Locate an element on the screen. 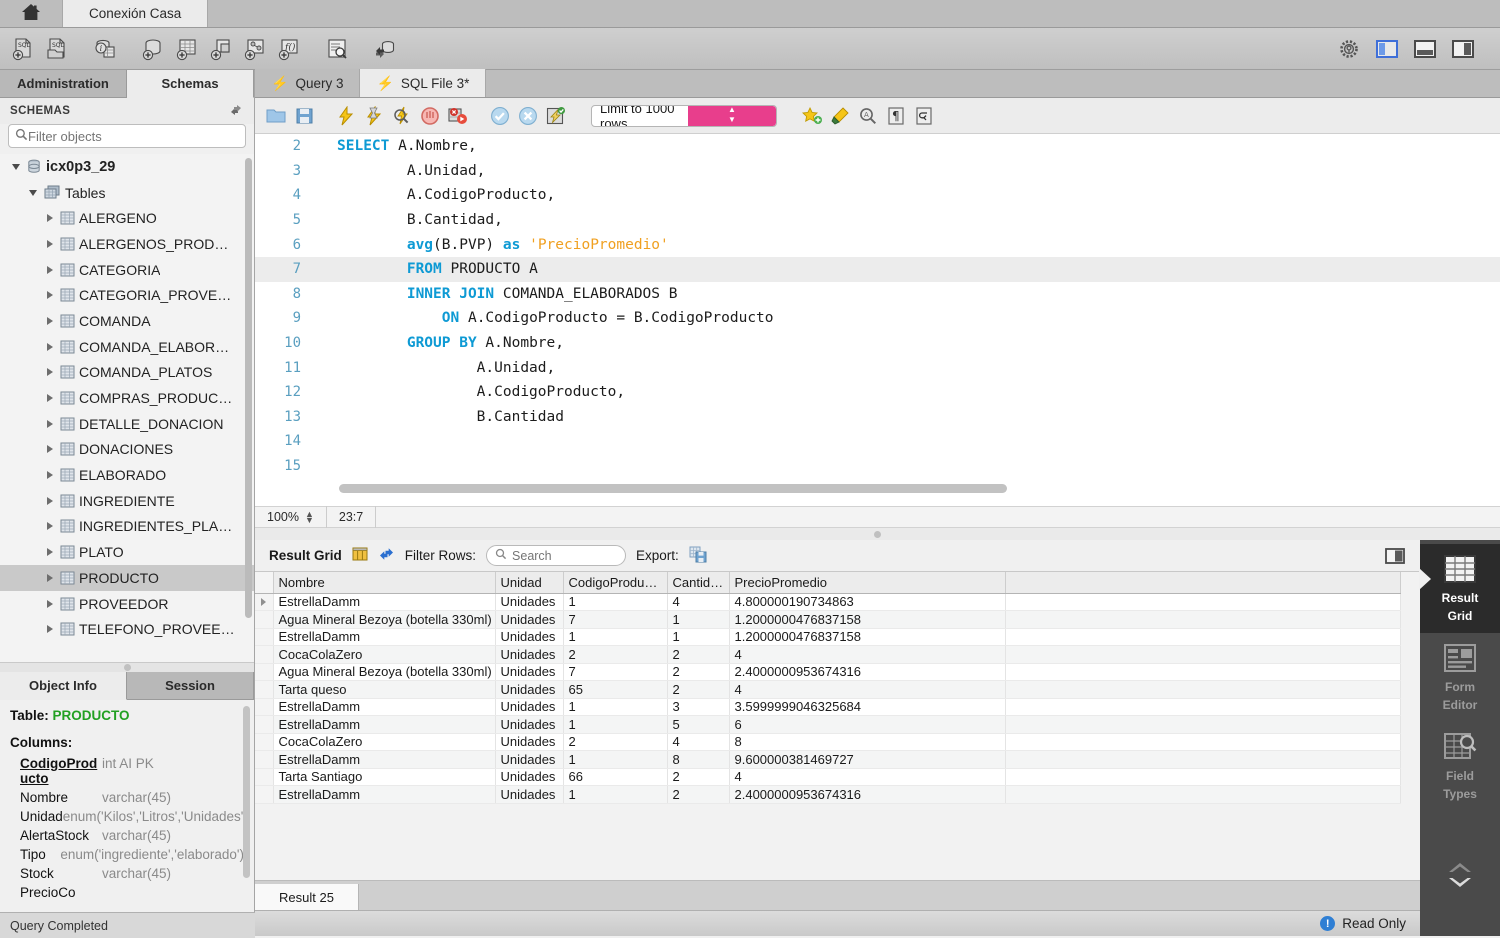 The image size is (1500, 938). open-sql-script-icon: SQL is located at coordinates (57, 49).